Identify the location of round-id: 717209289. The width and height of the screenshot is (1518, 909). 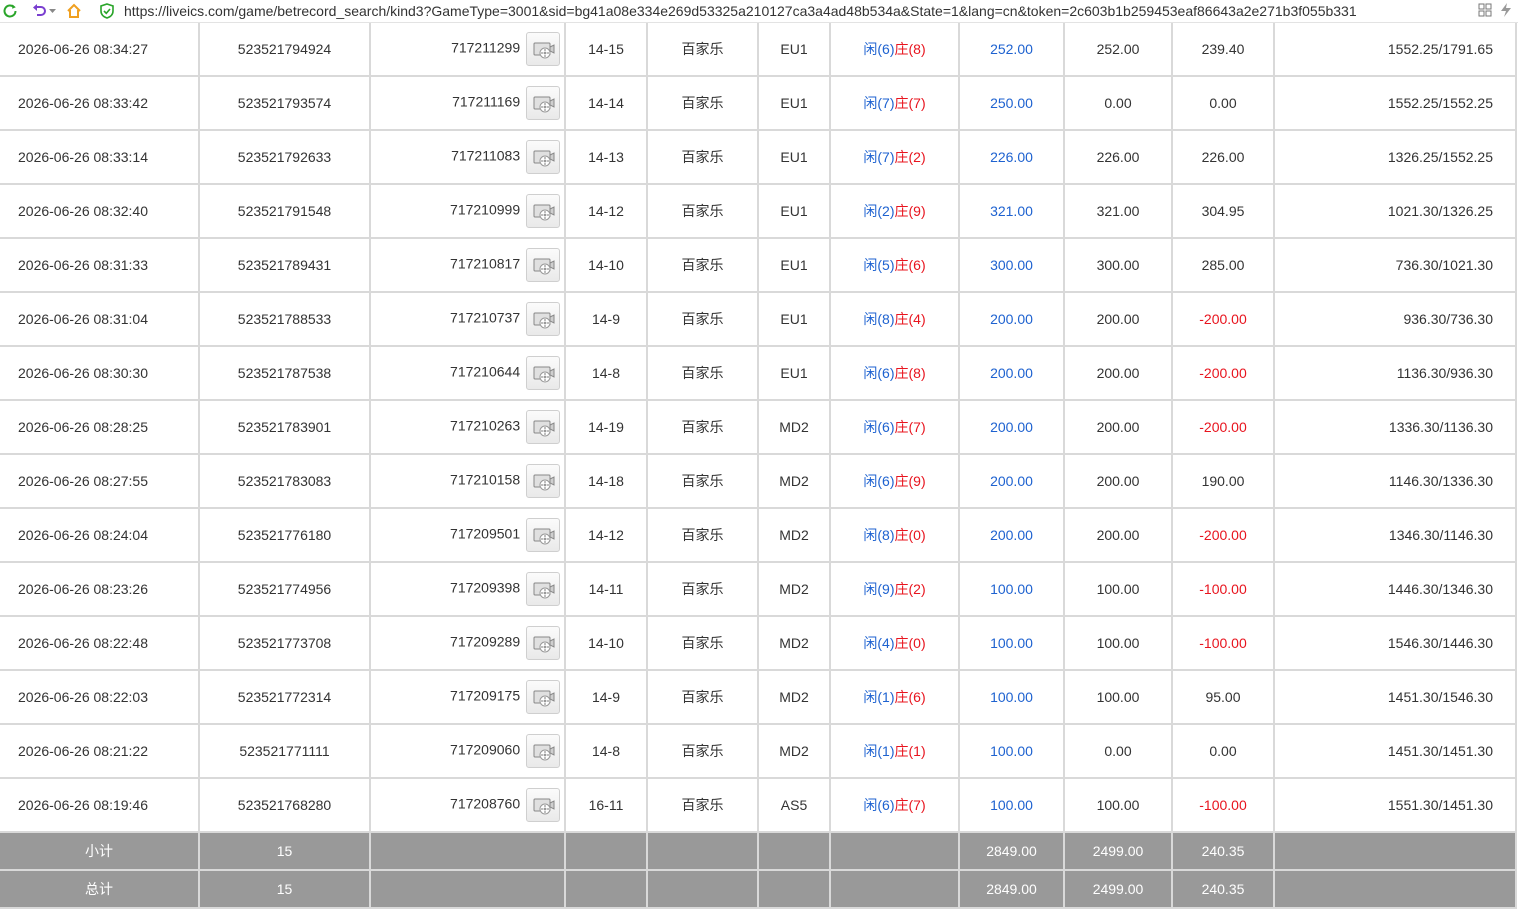
(485, 641).